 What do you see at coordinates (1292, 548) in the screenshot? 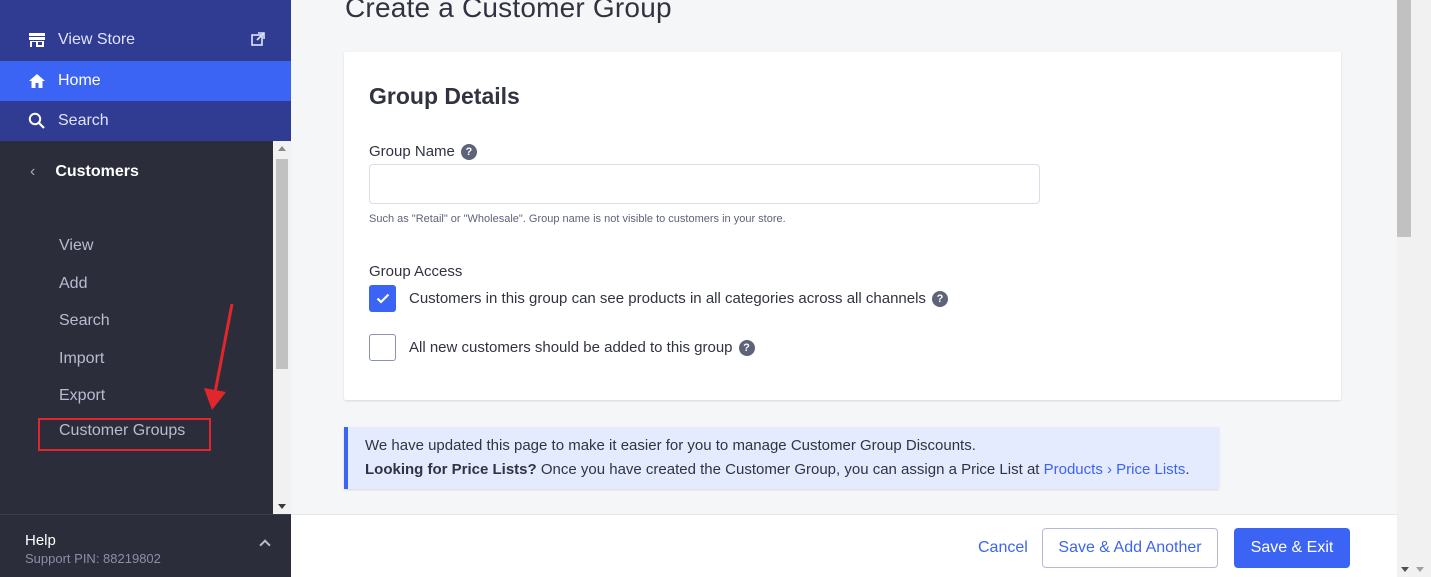
I see `save-exit-button: Save & Exit` at bounding box center [1292, 548].